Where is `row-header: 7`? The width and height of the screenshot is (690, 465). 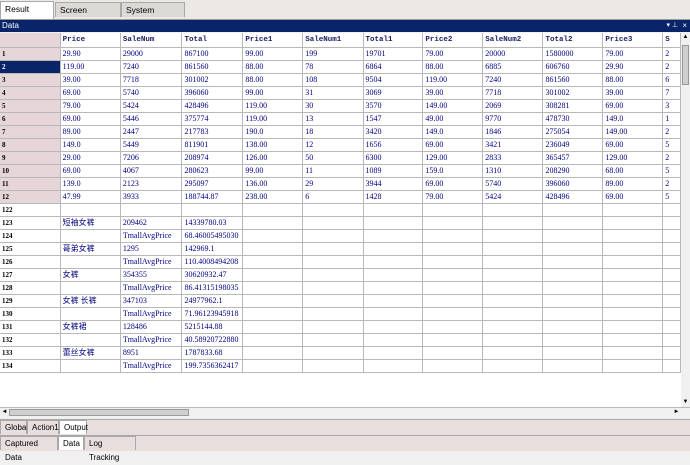
row-header: 7 is located at coordinates (30, 132).